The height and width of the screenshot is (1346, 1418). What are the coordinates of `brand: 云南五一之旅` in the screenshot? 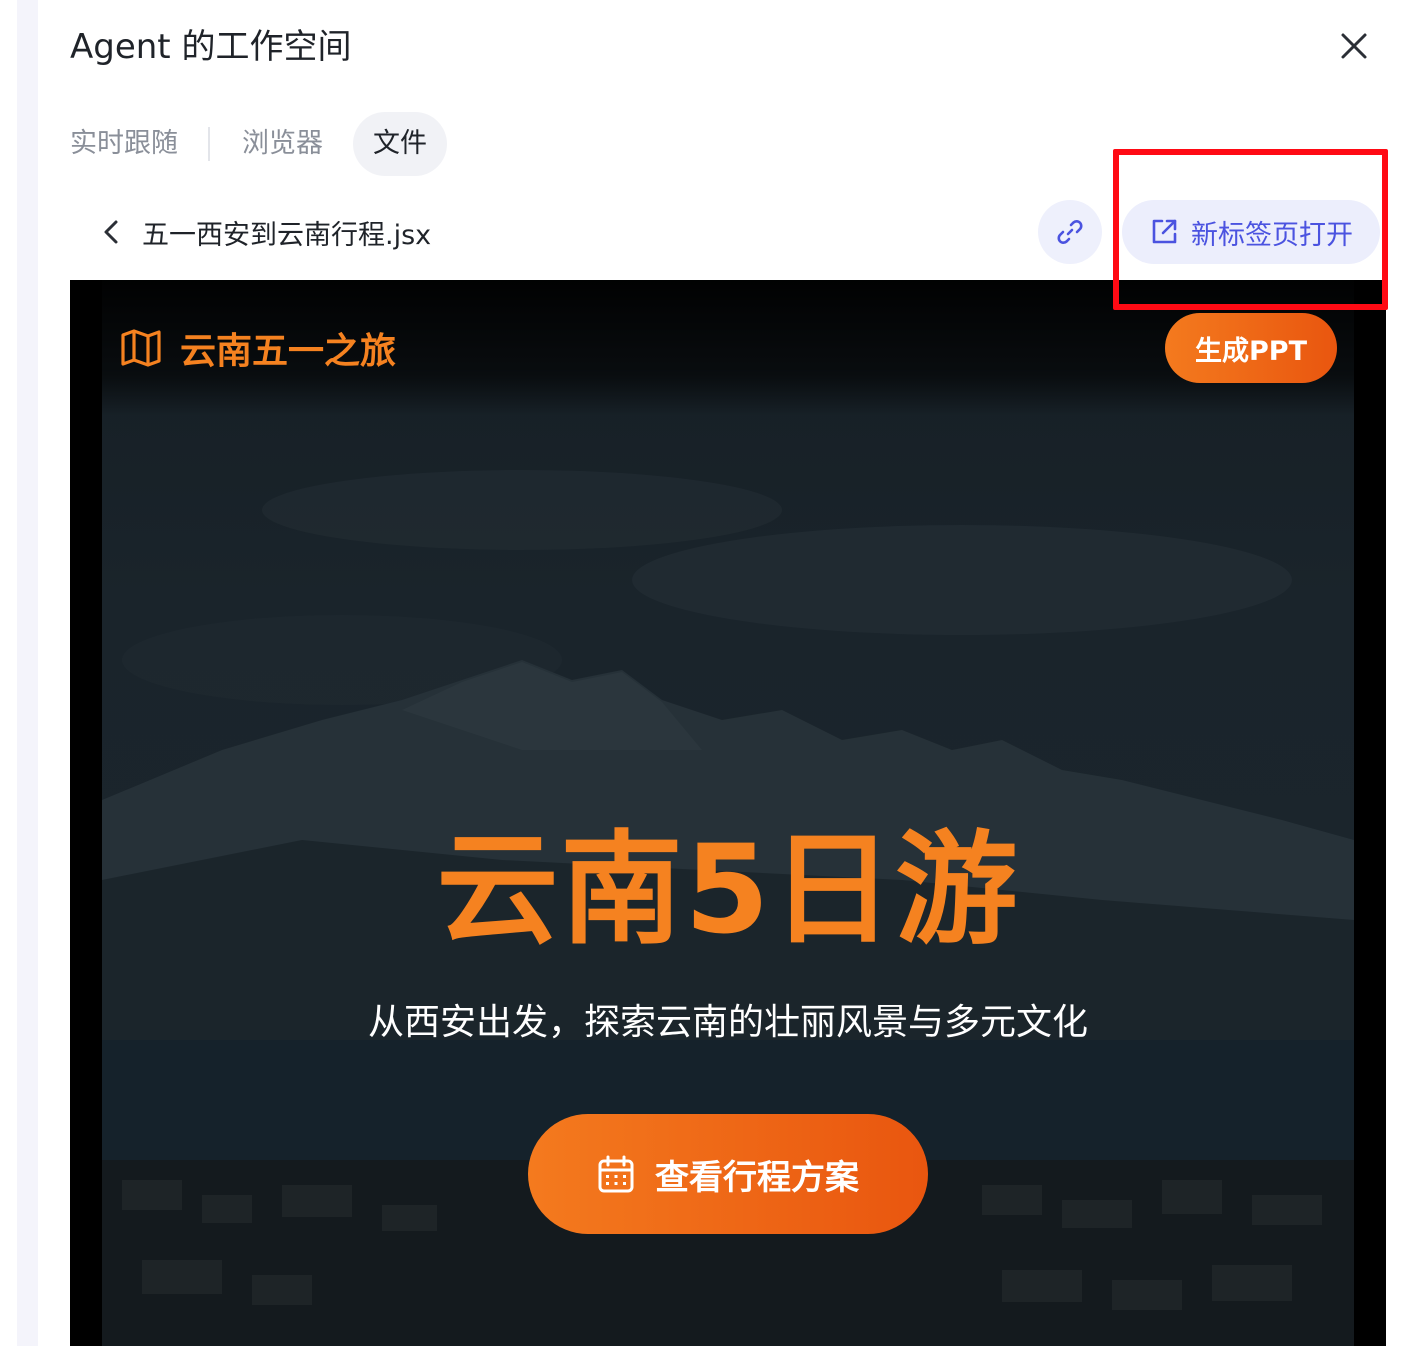 It's located at (258, 348).